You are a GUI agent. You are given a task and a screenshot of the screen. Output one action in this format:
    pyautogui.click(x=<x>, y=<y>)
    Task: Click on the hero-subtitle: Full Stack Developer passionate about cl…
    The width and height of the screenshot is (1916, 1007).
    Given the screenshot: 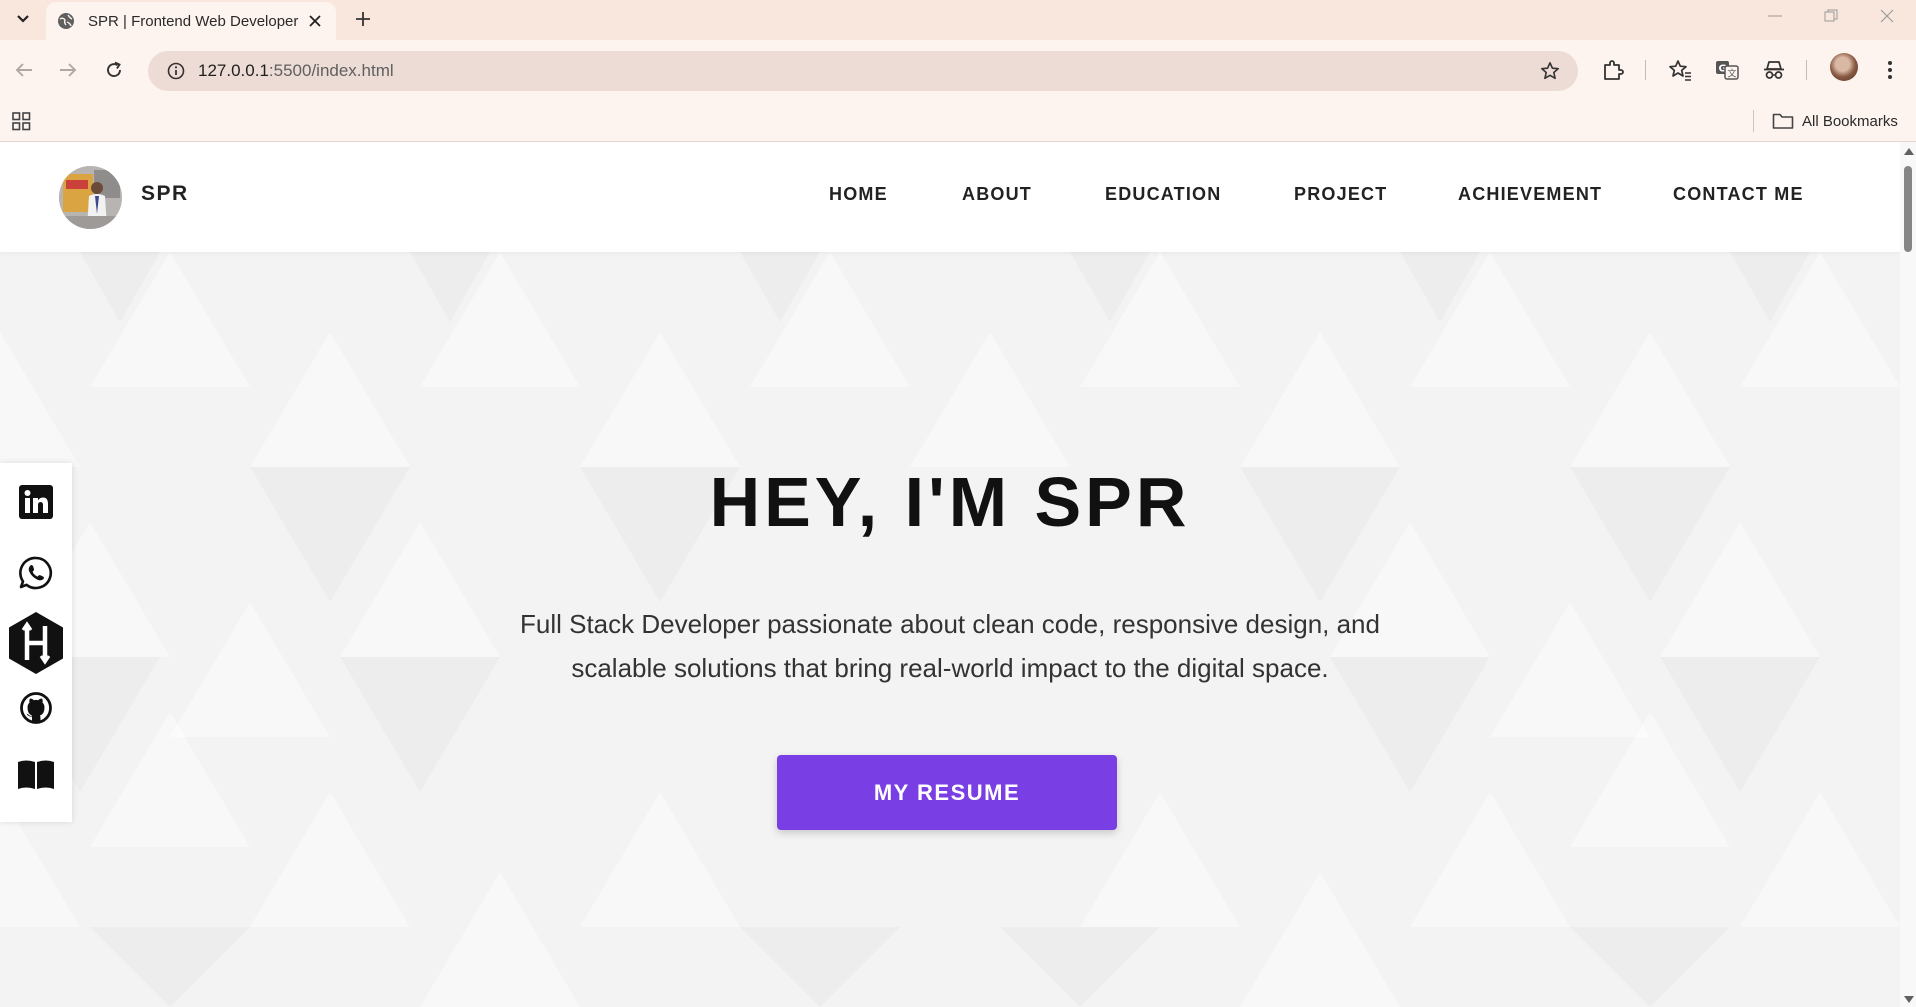 What is the action you would take?
    pyautogui.click(x=950, y=646)
    